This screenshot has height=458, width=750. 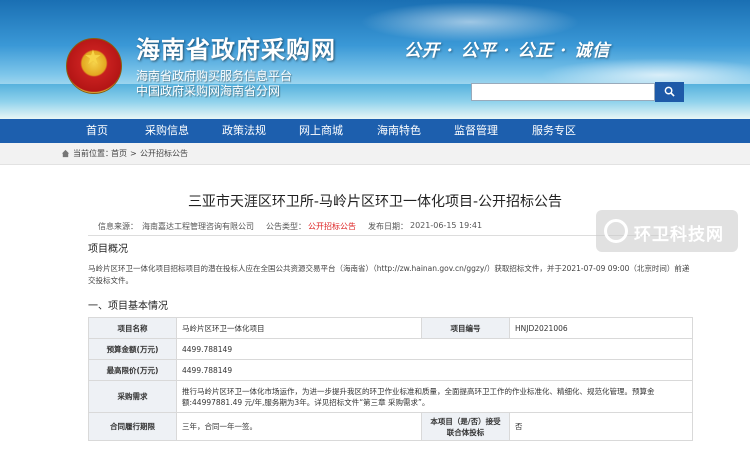 I want to click on table-label: 项目编号, so click(x=465, y=328).